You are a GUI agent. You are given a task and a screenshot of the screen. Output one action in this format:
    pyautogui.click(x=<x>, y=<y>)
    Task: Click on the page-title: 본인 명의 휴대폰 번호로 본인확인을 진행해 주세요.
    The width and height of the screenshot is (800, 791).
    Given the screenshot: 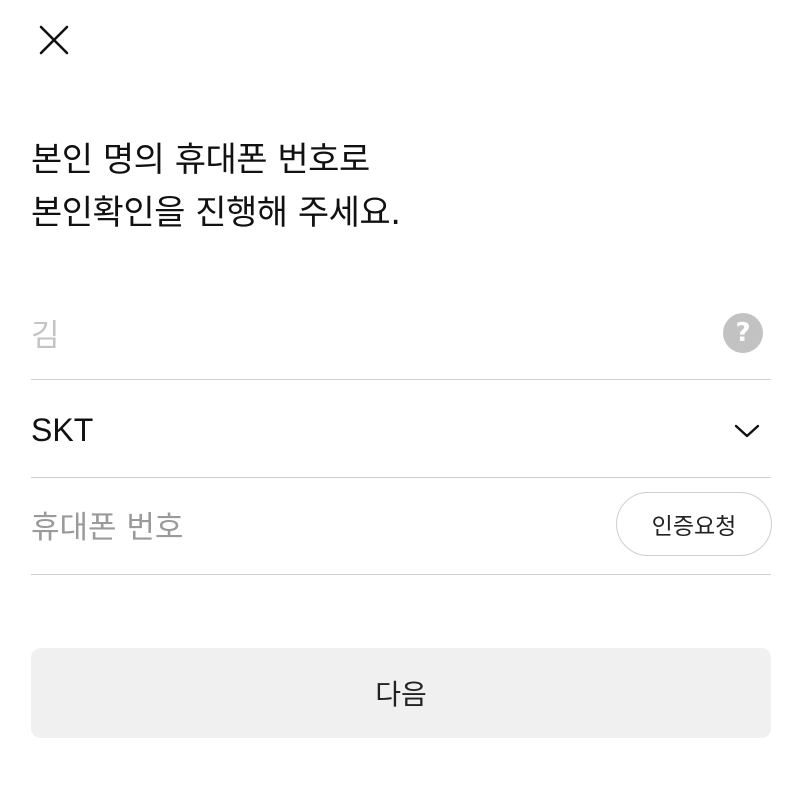 What is the action you would take?
    pyautogui.click(x=401, y=187)
    